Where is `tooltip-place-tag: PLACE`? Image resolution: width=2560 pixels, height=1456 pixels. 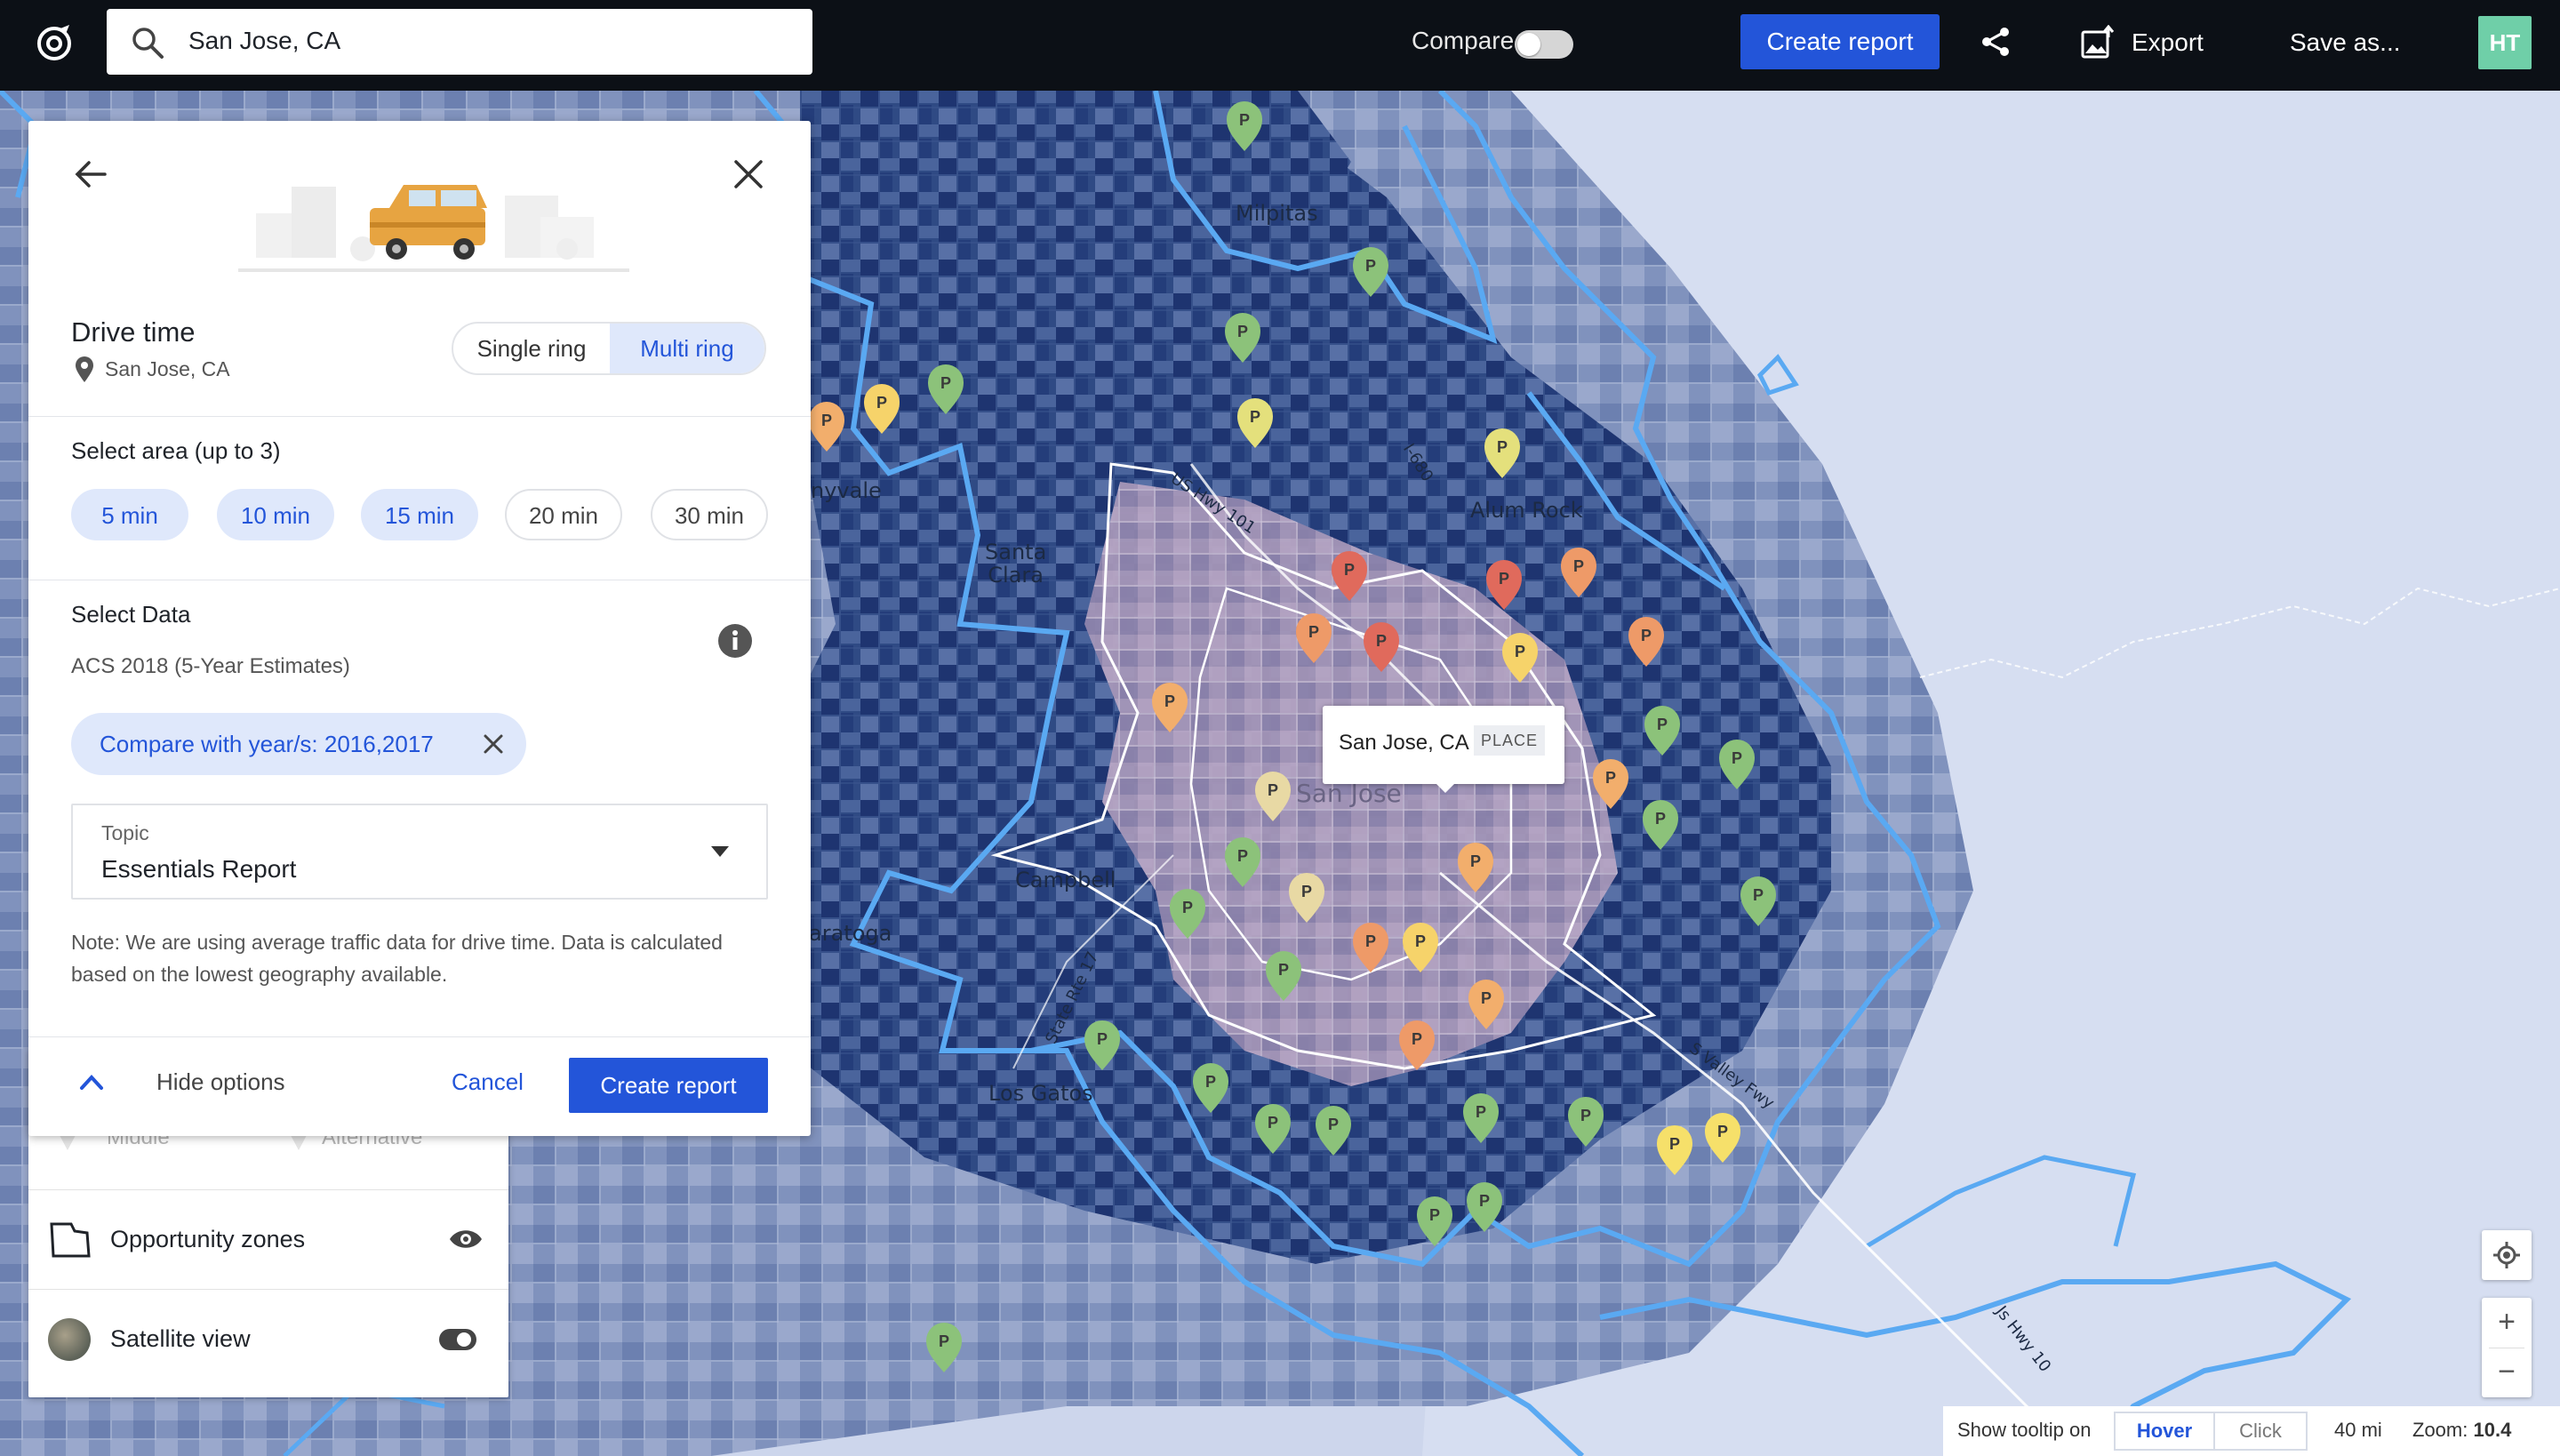 tooltip-place-tag: PLACE is located at coordinates (1510, 740).